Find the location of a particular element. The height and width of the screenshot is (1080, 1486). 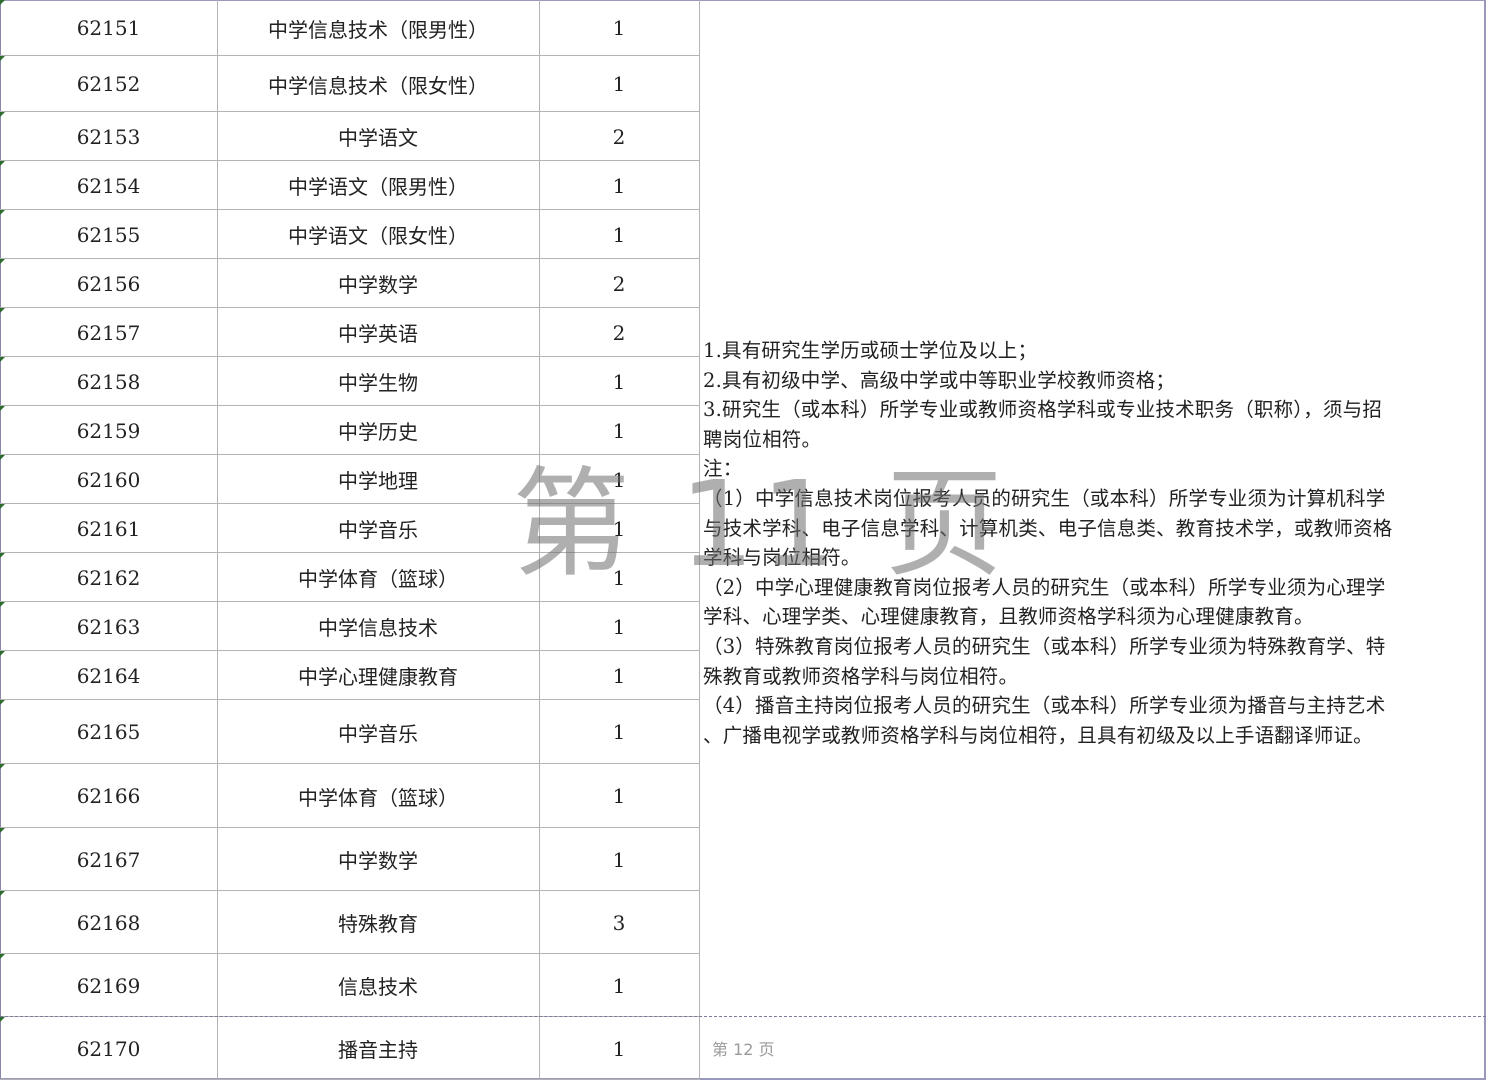

requirement-line: 注： is located at coordinates (723, 469).